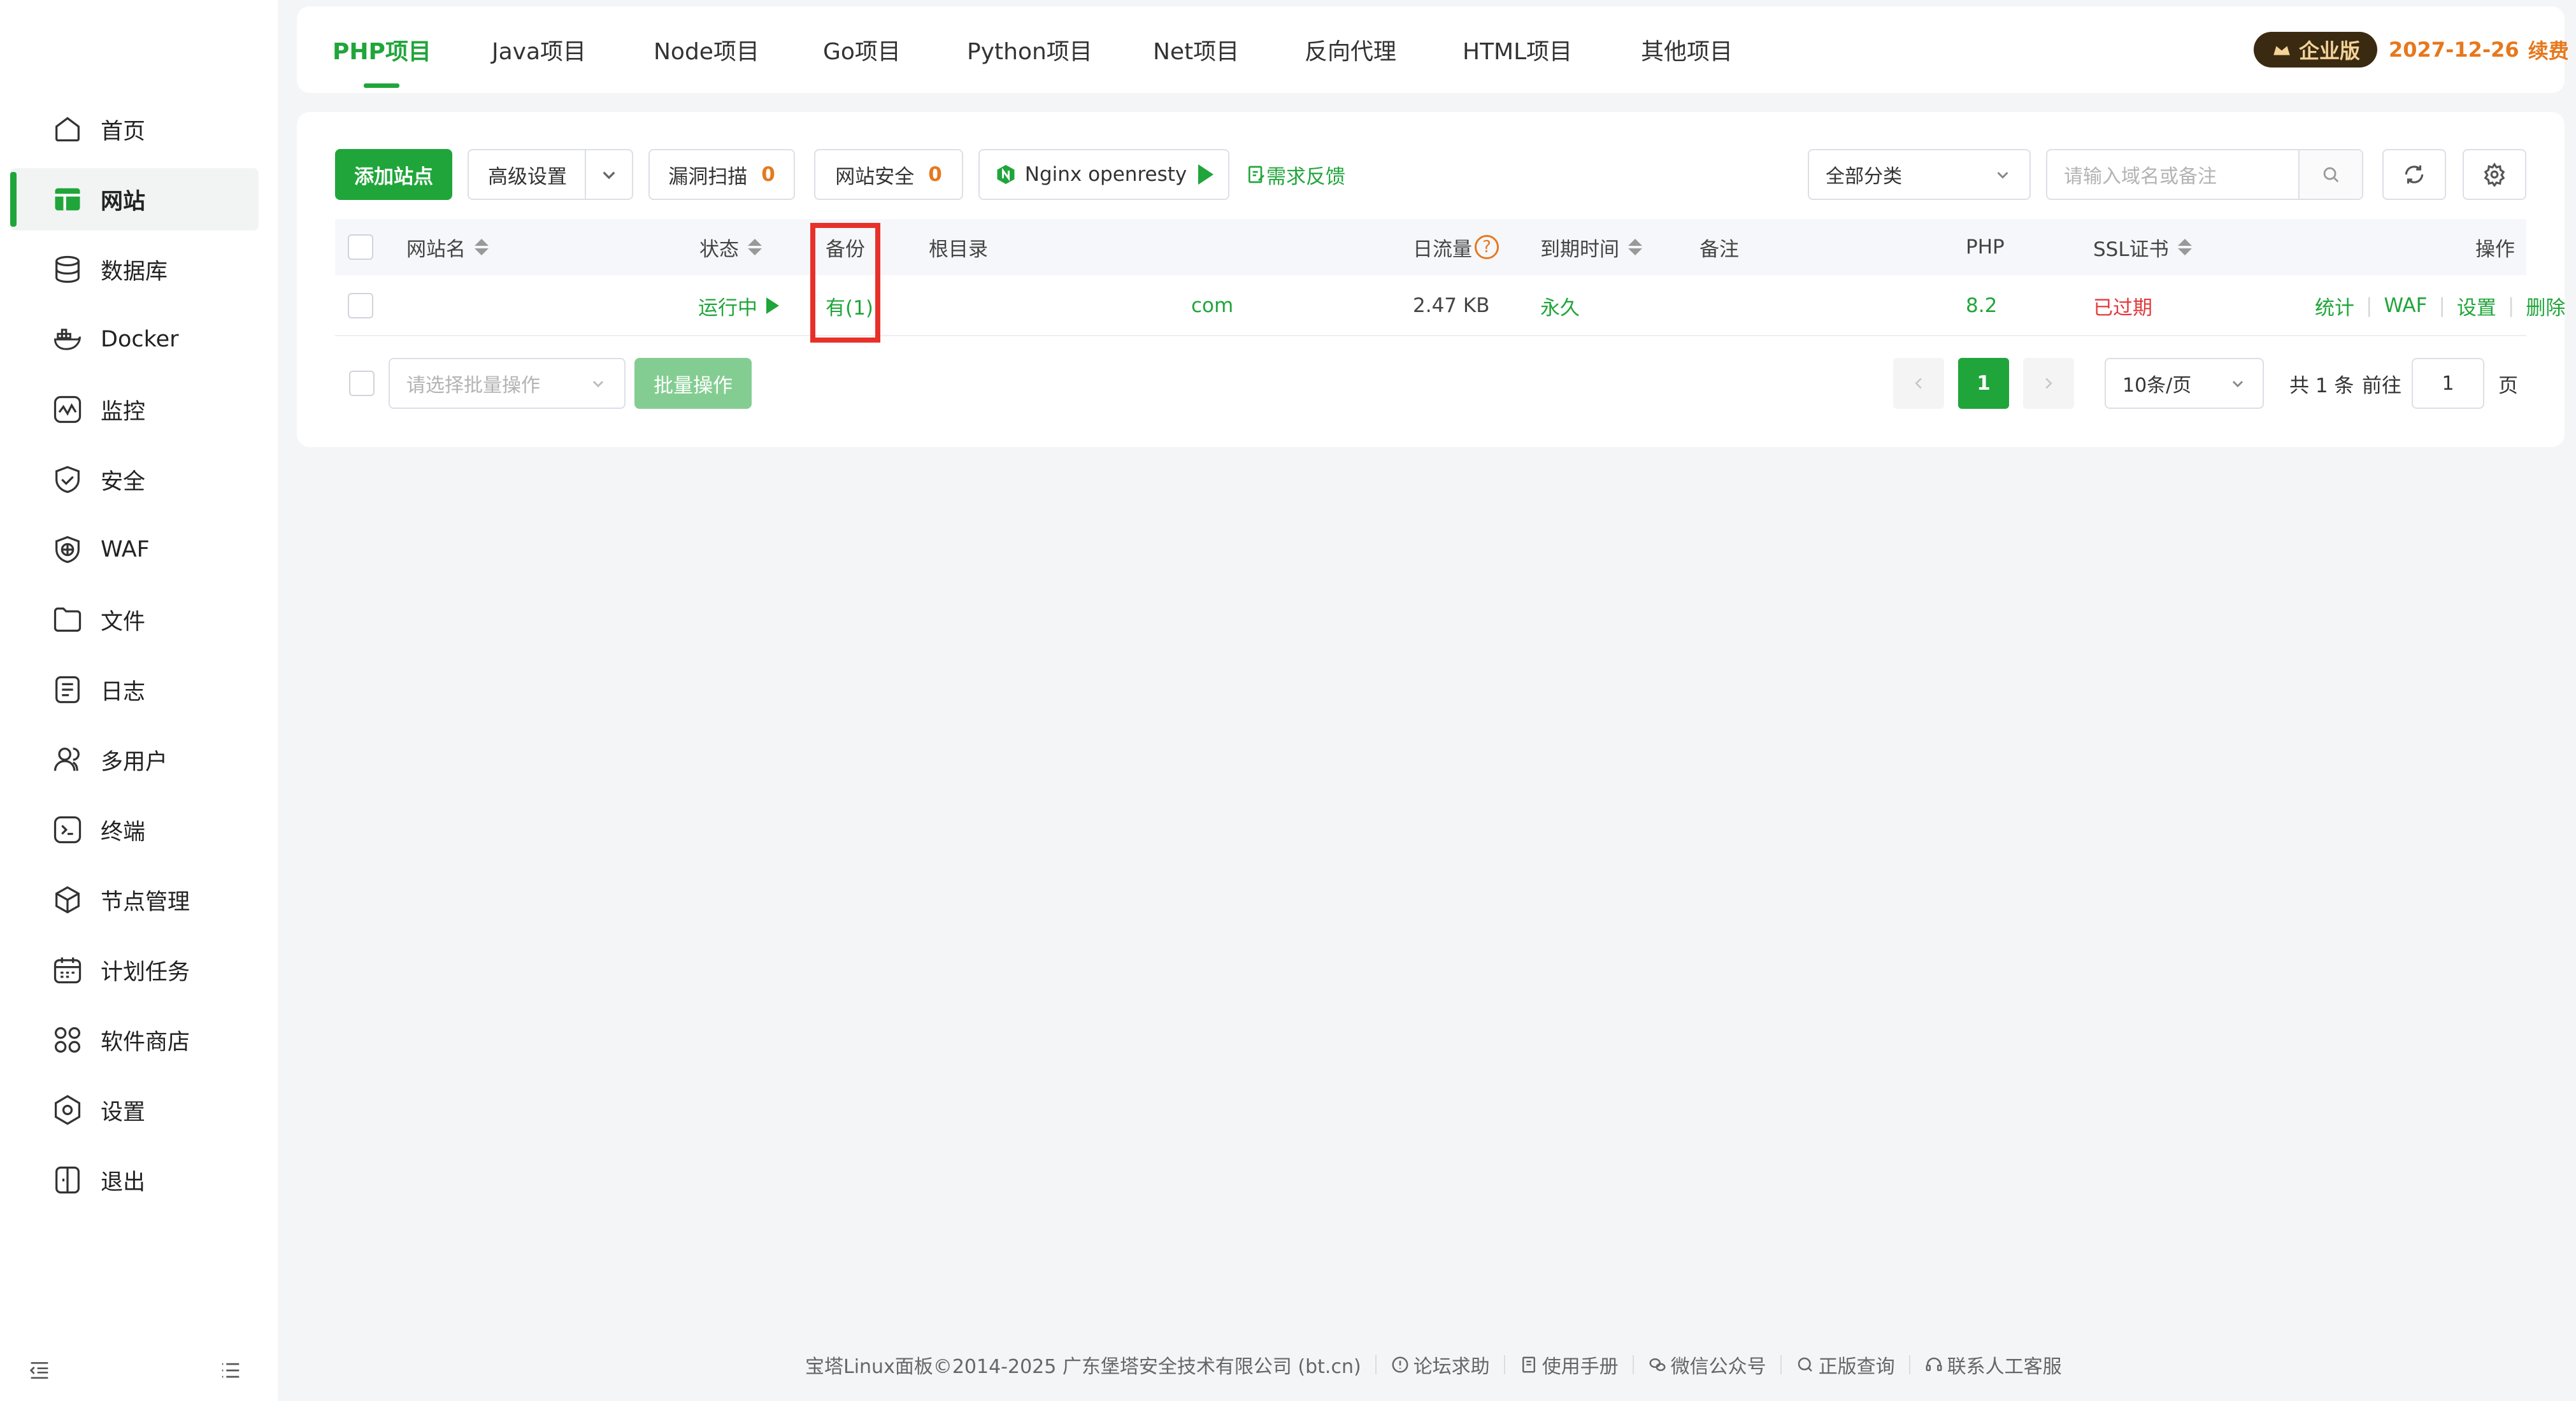 The image size is (2576, 1401). What do you see at coordinates (362, 383) in the screenshot?
I see `batch-select-checkbox` at bounding box center [362, 383].